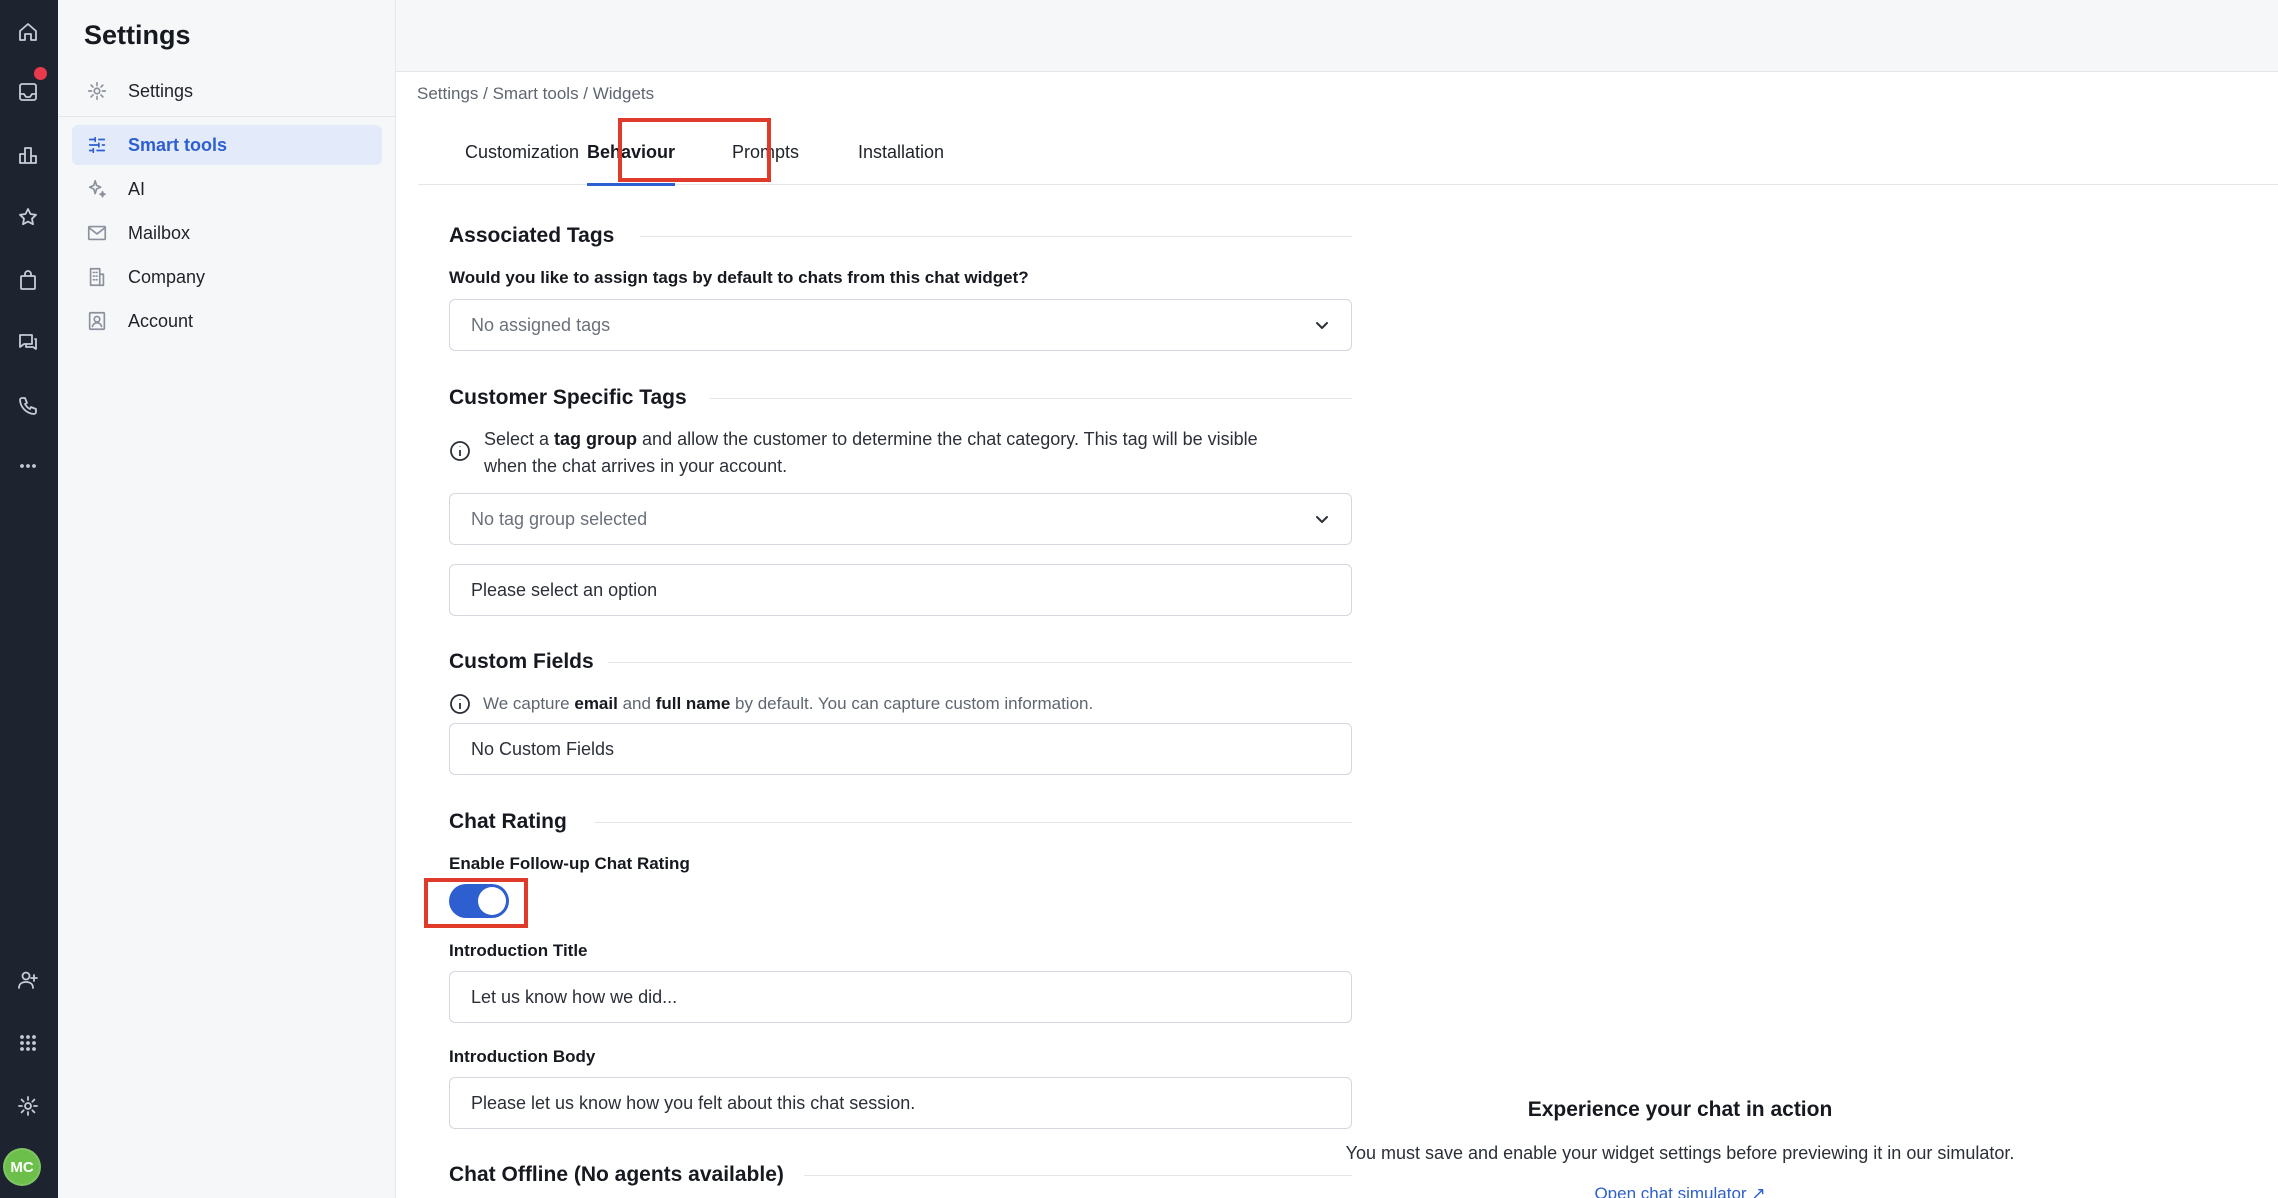 The height and width of the screenshot is (1198, 2278). What do you see at coordinates (227, 321) in the screenshot?
I see `sidebar-item-account: Account` at bounding box center [227, 321].